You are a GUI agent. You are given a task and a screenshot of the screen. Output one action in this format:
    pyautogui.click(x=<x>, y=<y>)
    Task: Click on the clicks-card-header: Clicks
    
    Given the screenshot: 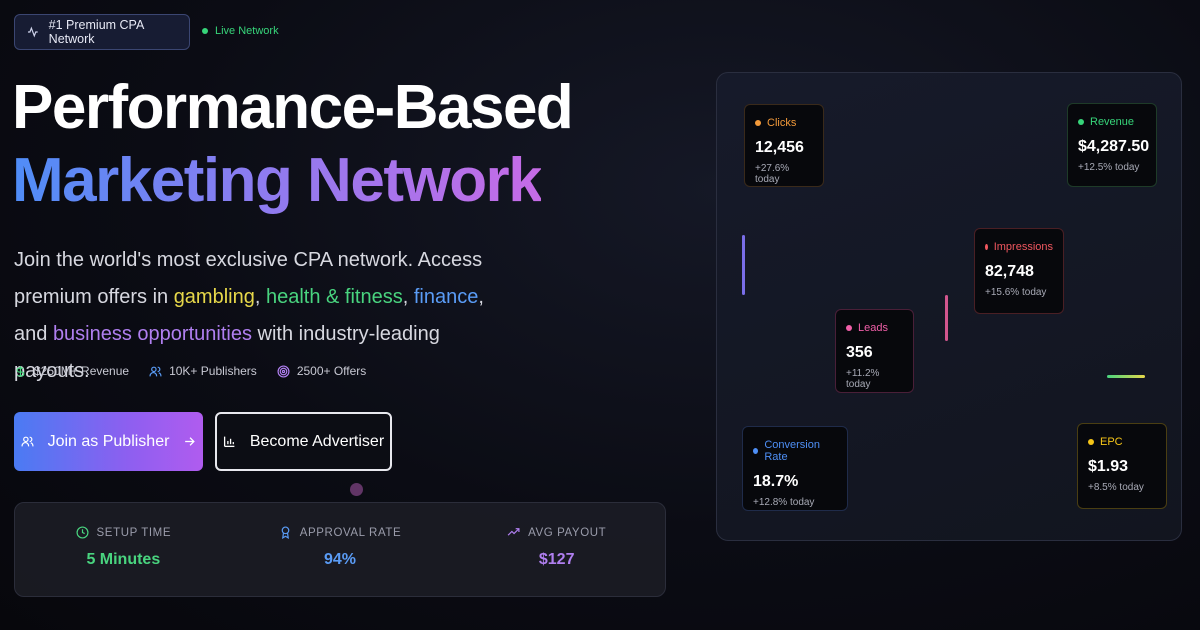 What is the action you would take?
    pyautogui.click(x=784, y=123)
    